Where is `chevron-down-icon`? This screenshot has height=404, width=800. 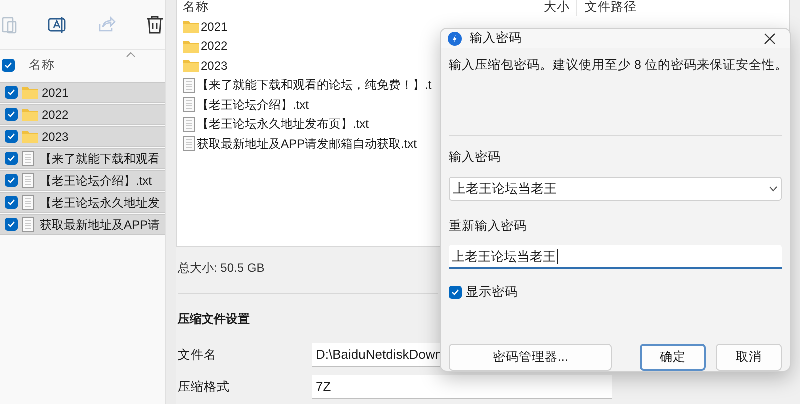 chevron-down-icon is located at coordinates (773, 189).